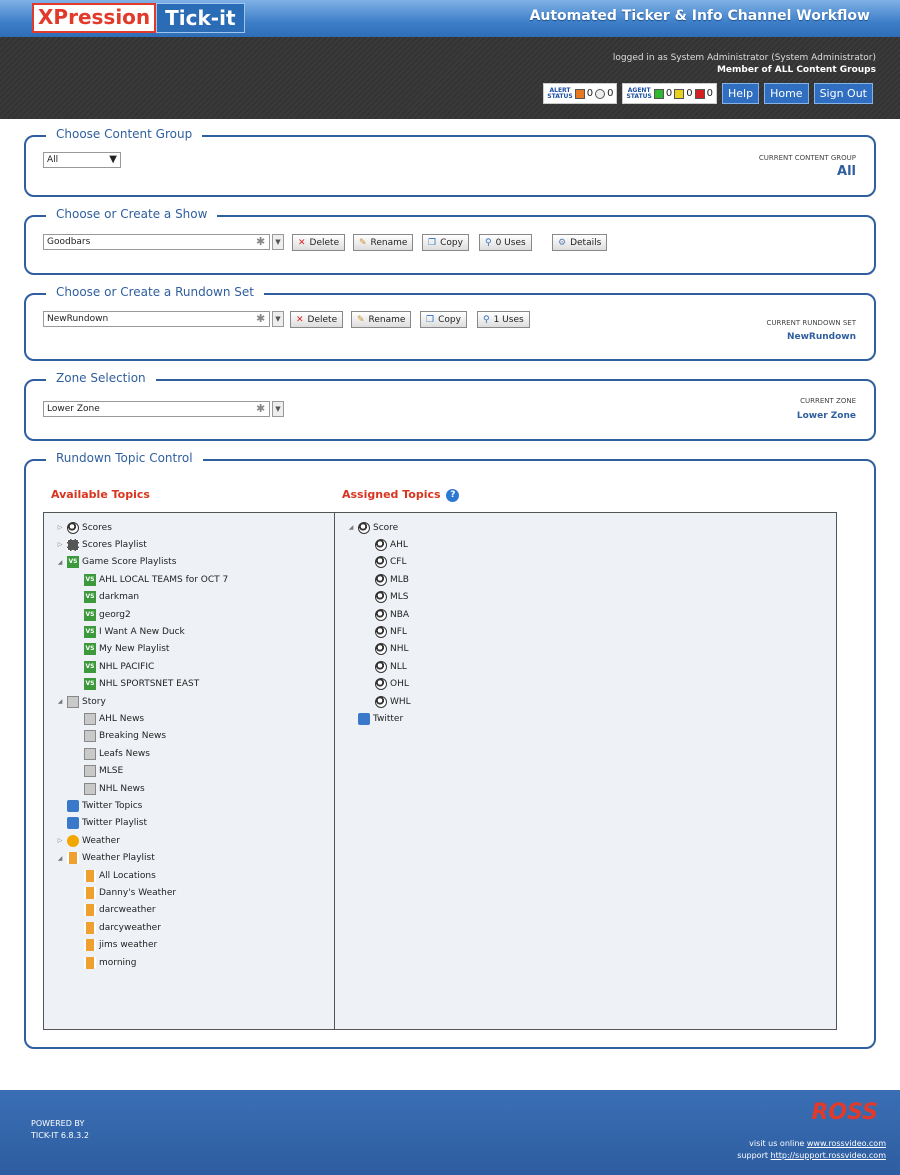 This screenshot has width=900, height=1175. What do you see at coordinates (88, 840) in the screenshot?
I see `topic-tree-item: ▷ Weather` at bounding box center [88, 840].